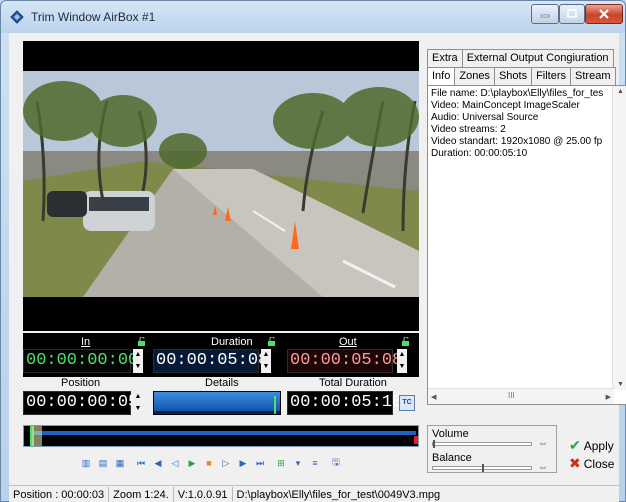 This screenshot has width=626, height=502. What do you see at coordinates (575, 445) in the screenshot?
I see `apply-check-icon: ✔` at bounding box center [575, 445].